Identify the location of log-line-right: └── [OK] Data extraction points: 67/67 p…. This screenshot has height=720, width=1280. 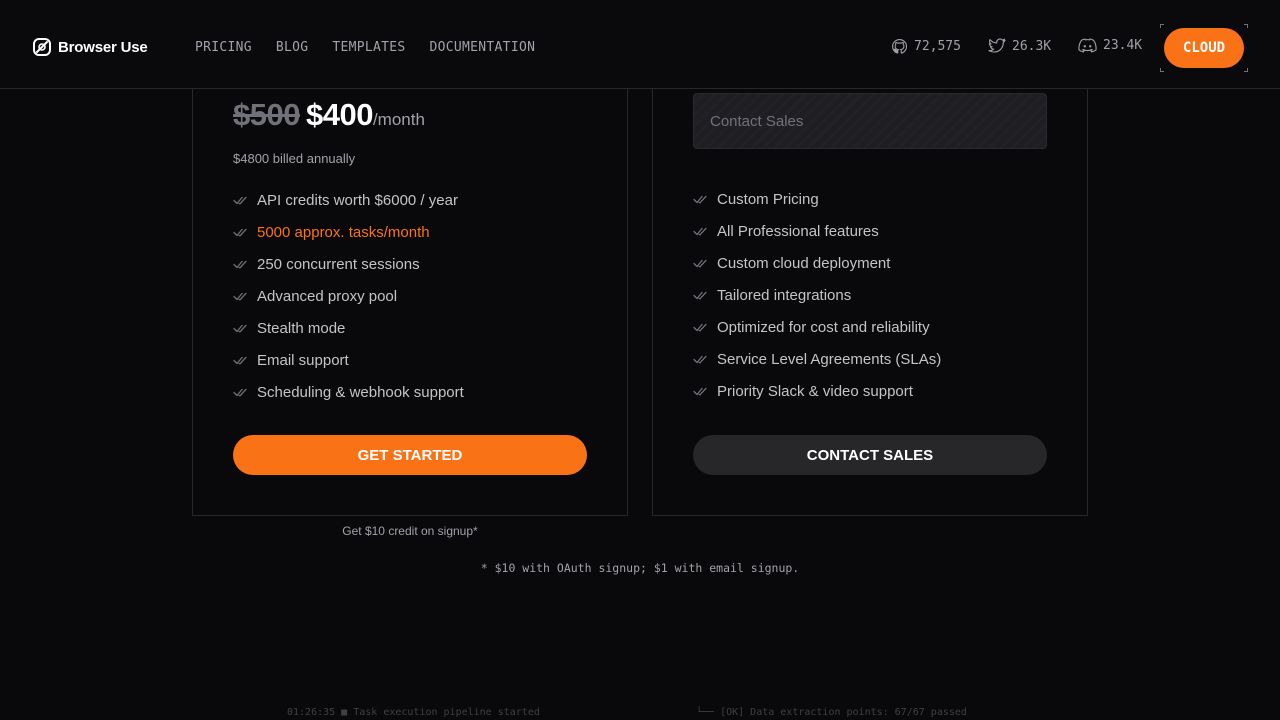
(831, 712).